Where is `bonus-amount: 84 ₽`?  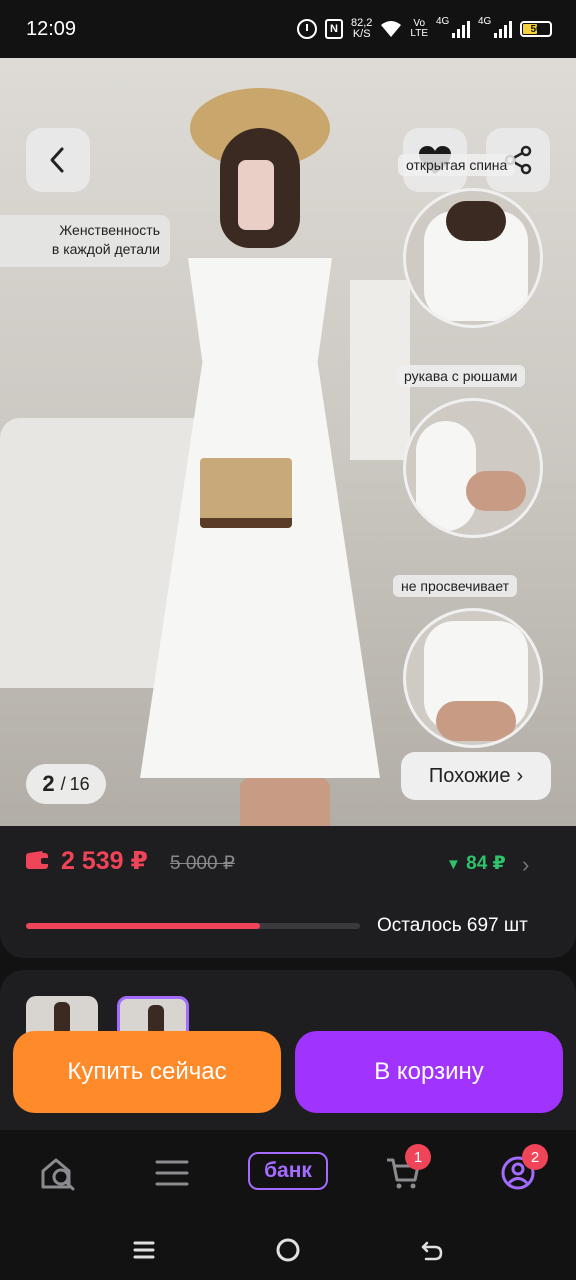 bonus-amount: 84 ₽ is located at coordinates (486, 863).